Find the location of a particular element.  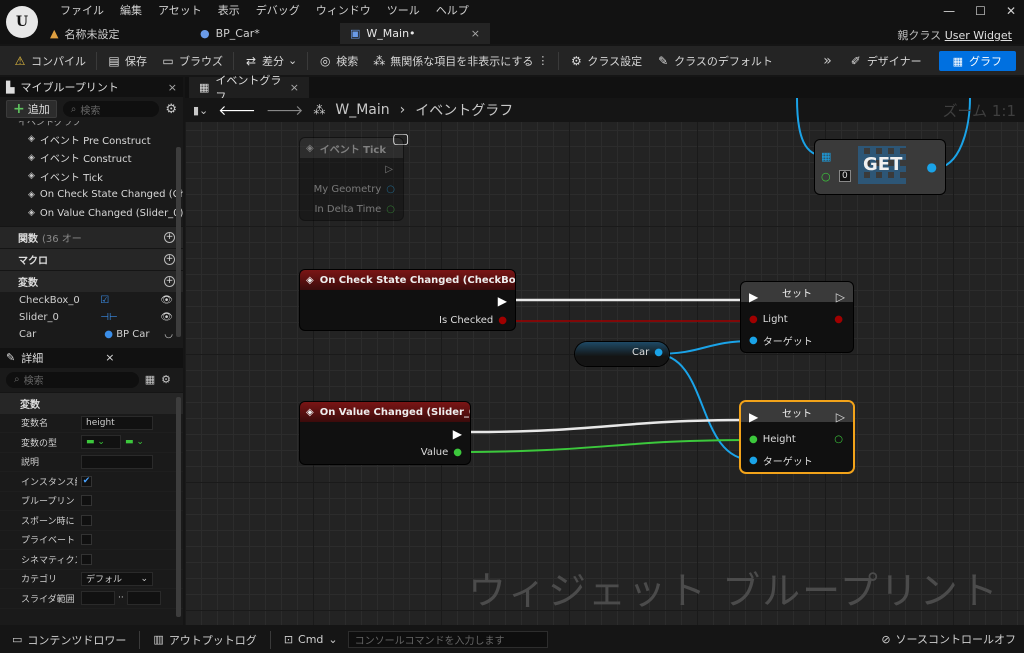

parent-class-link: User Widget is located at coordinates (978, 35).